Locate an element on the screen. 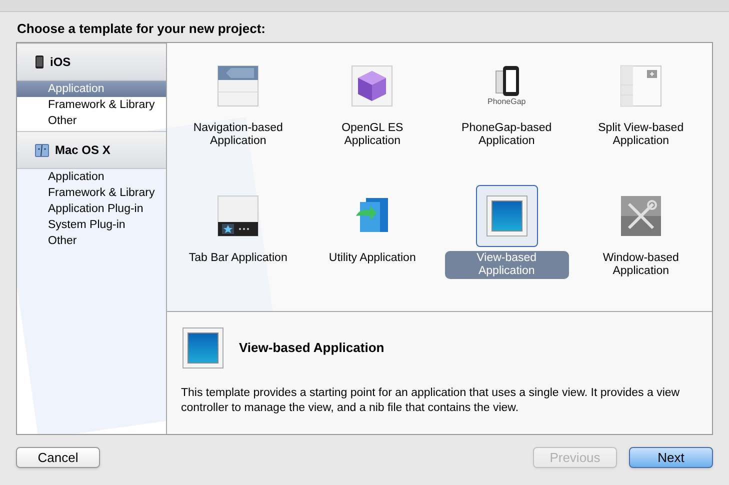  sidebar-item: Application Plug-in is located at coordinates (91, 209).